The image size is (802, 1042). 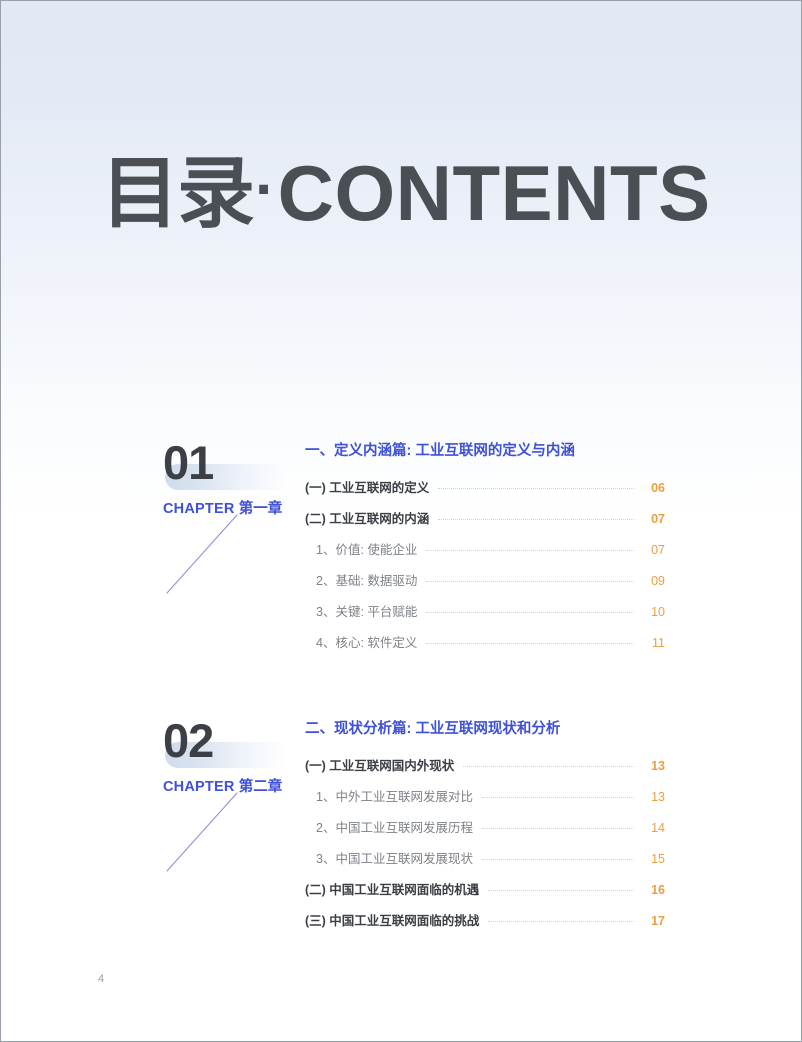 What do you see at coordinates (188, 462) in the screenshot?
I see `chapter-01-number: 01` at bounding box center [188, 462].